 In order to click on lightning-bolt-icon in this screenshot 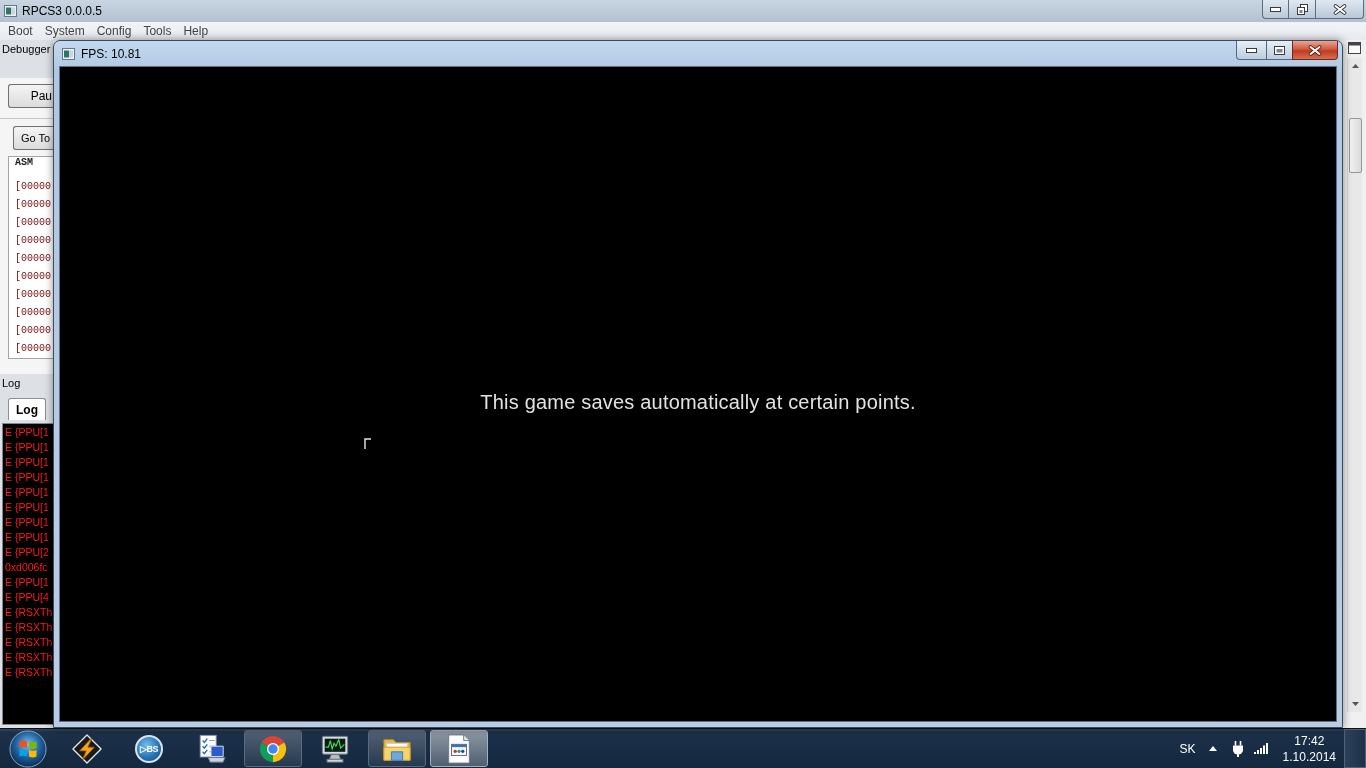, I will do `click(87, 748)`.